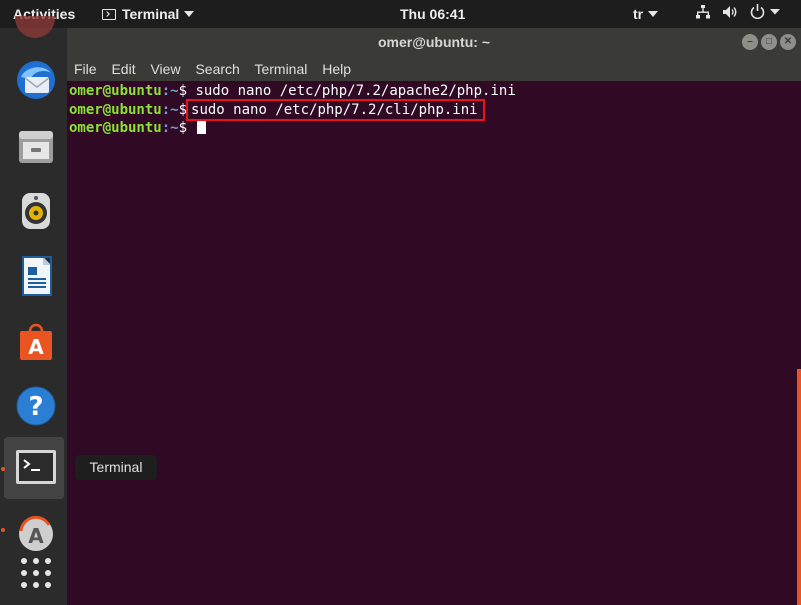  Describe the element at coordinates (799, 487) in the screenshot. I see `scrollbar` at that location.